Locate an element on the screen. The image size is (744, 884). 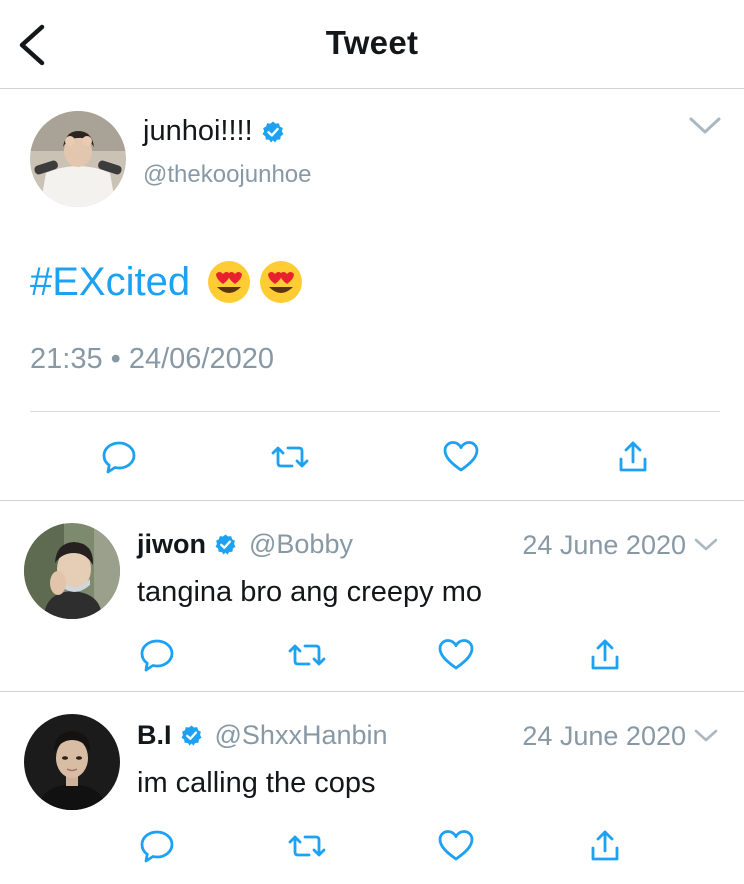
tweet-text: #EXcited is located at coordinates (167, 282).